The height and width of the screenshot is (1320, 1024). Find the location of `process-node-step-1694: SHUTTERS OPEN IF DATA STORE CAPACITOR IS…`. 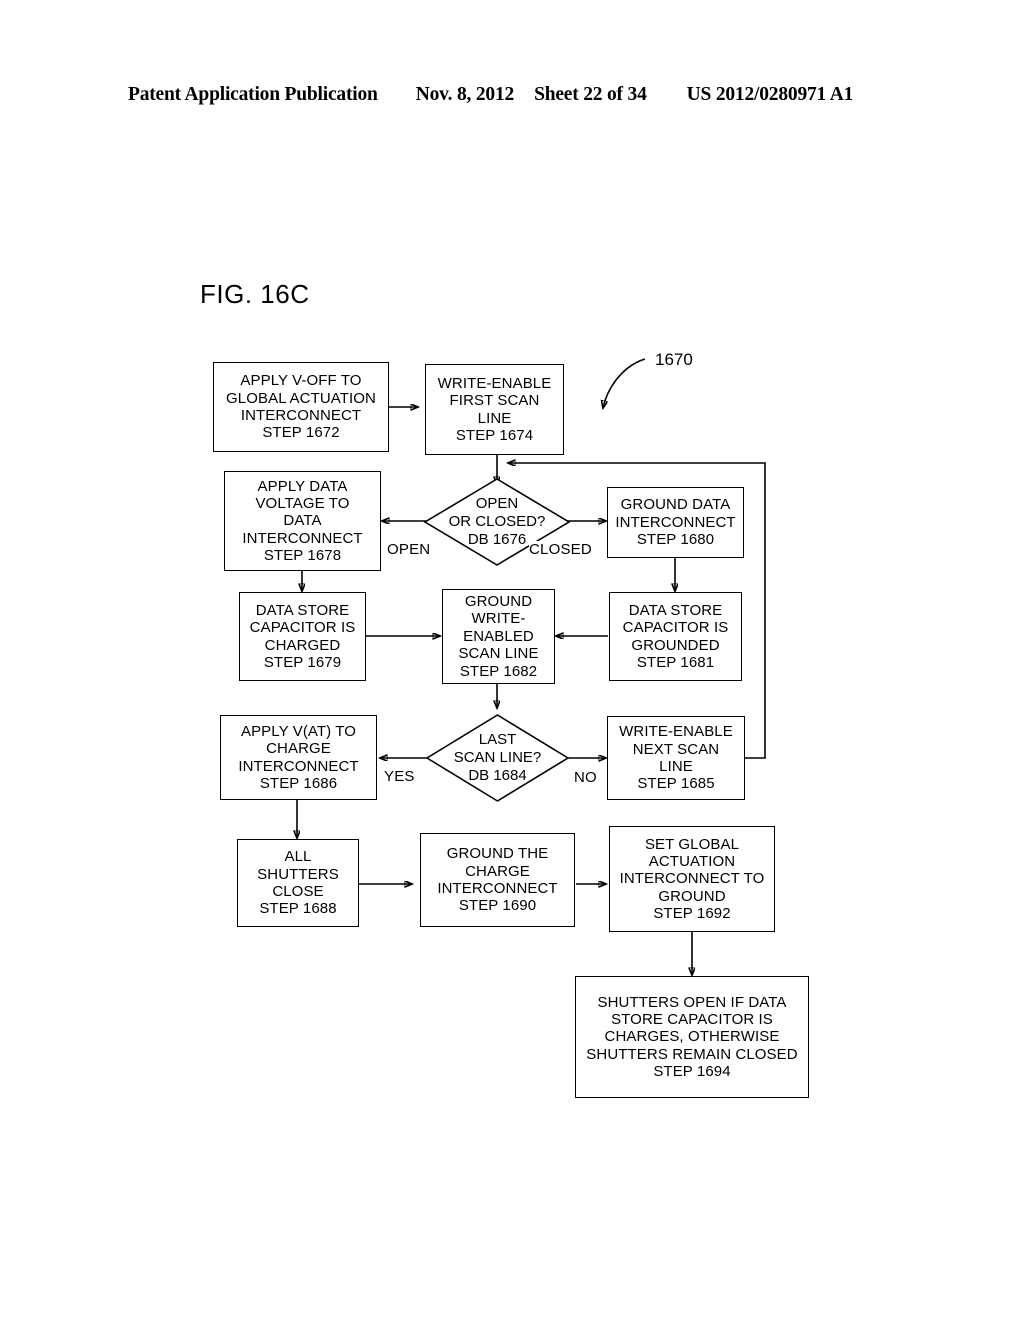

process-node-step-1694: SHUTTERS OPEN IF DATA STORE CAPACITOR IS… is located at coordinates (692, 1037).